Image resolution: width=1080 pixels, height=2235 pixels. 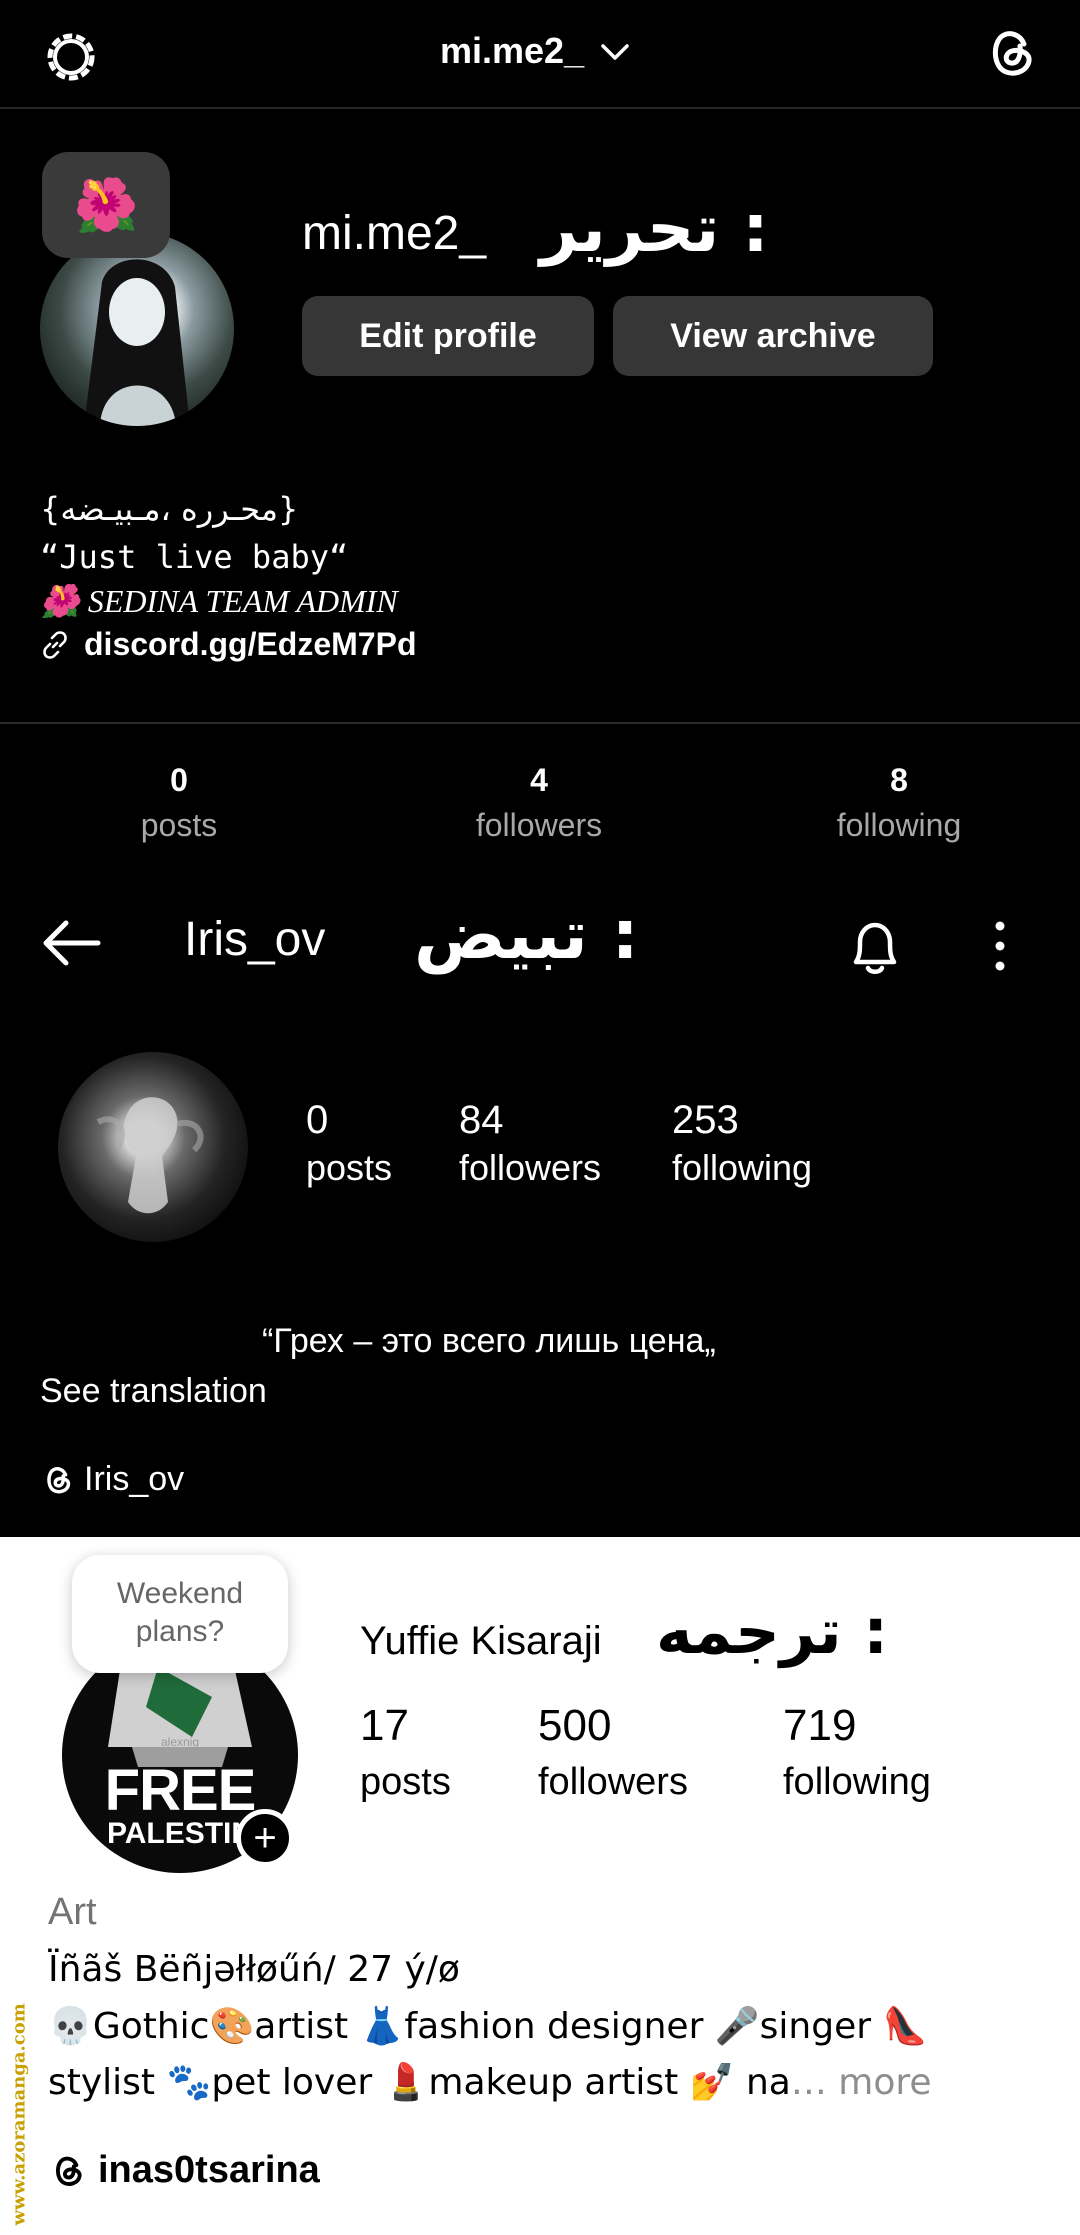 What do you see at coordinates (481, 1120) in the screenshot?
I see `stat-followers-count: 84` at bounding box center [481, 1120].